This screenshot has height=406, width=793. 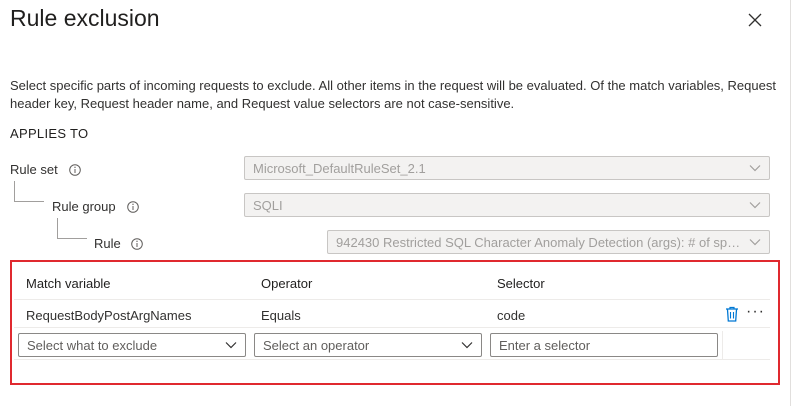 What do you see at coordinates (316, 345) in the screenshot?
I see `operator-placeholder: Select an operator` at bounding box center [316, 345].